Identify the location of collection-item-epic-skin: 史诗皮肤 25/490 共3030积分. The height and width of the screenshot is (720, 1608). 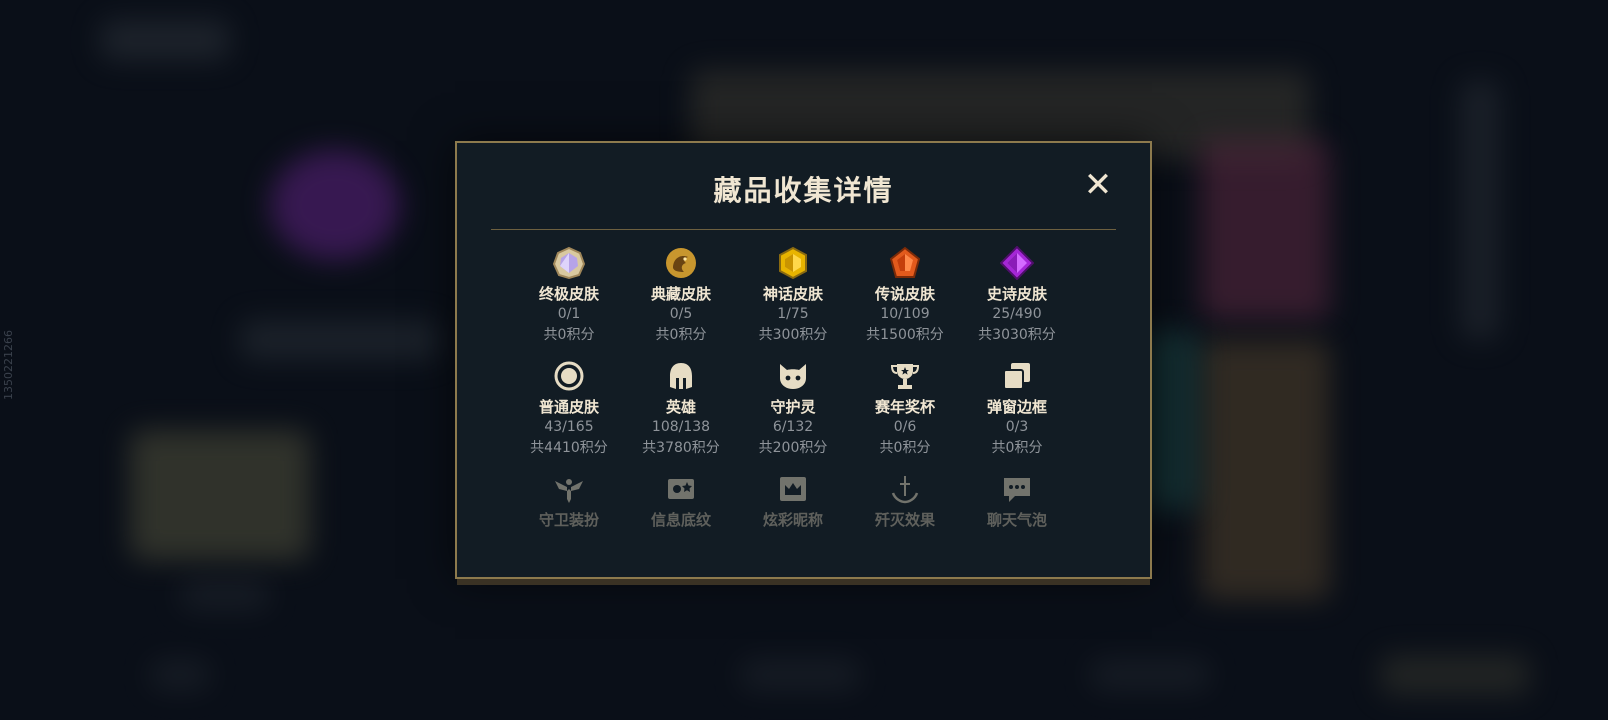
(1017, 295).